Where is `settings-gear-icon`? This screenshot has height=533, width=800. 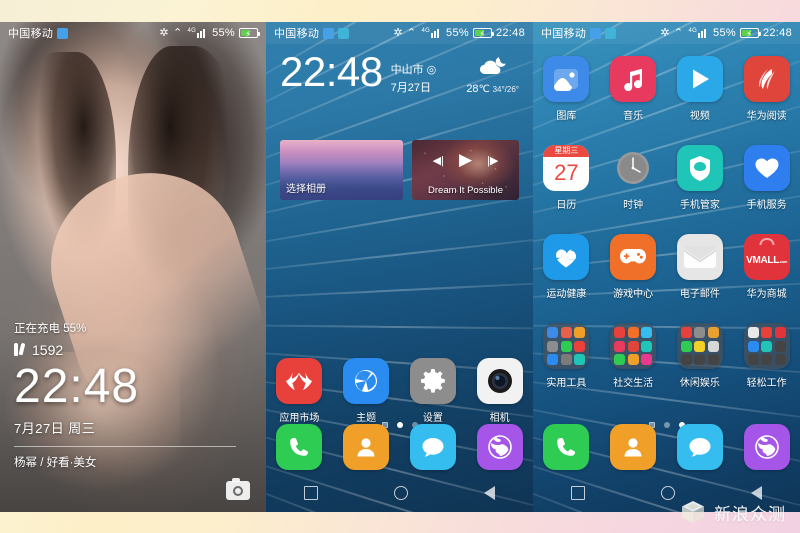 settings-gear-icon is located at coordinates (432, 381).